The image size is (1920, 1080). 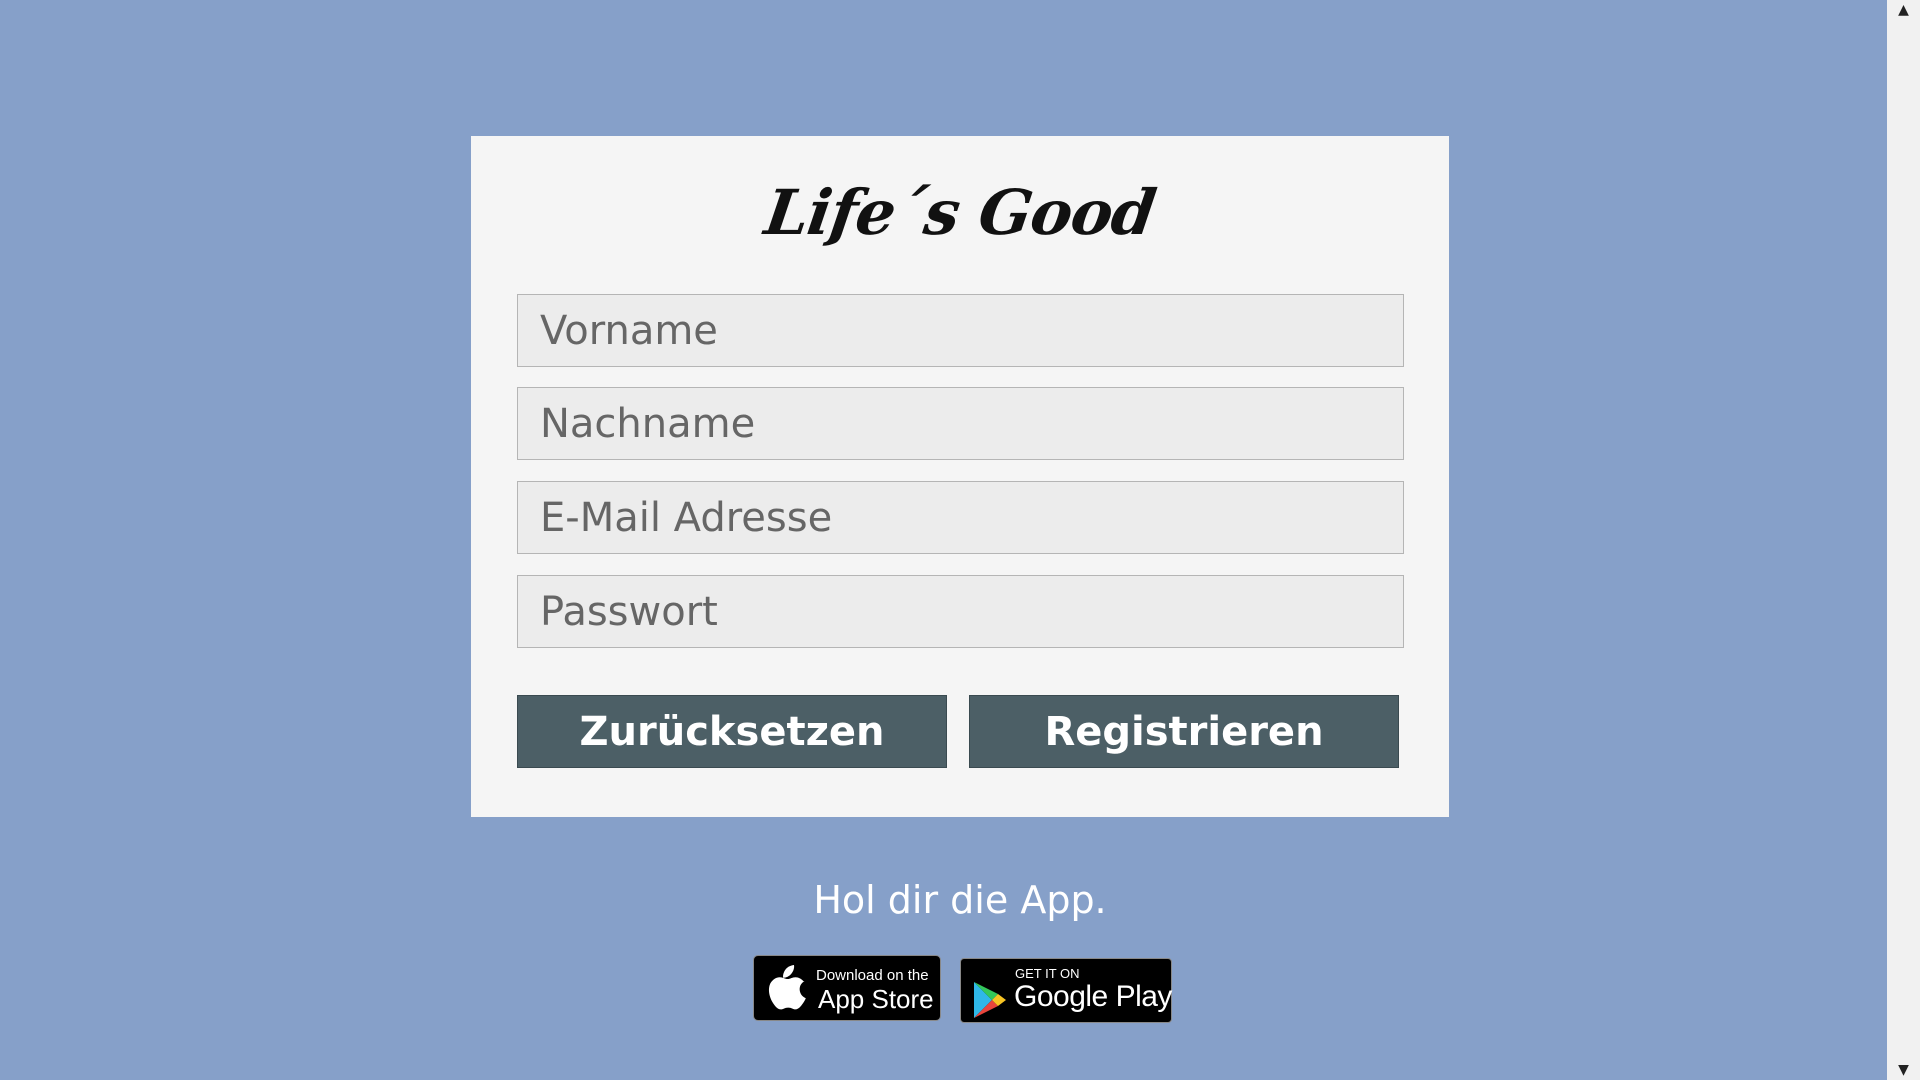 What do you see at coordinates (1903, 1070) in the screenshot?
I see `scroll-down-icon: ▼` at bounding box center [1903, 1070].